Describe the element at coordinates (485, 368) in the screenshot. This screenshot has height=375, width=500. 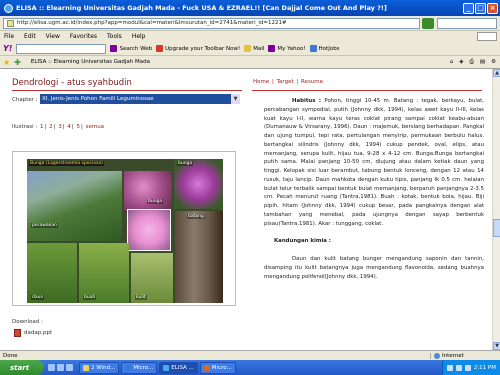
I see `tray-clock: 2:11 PM` at that location.